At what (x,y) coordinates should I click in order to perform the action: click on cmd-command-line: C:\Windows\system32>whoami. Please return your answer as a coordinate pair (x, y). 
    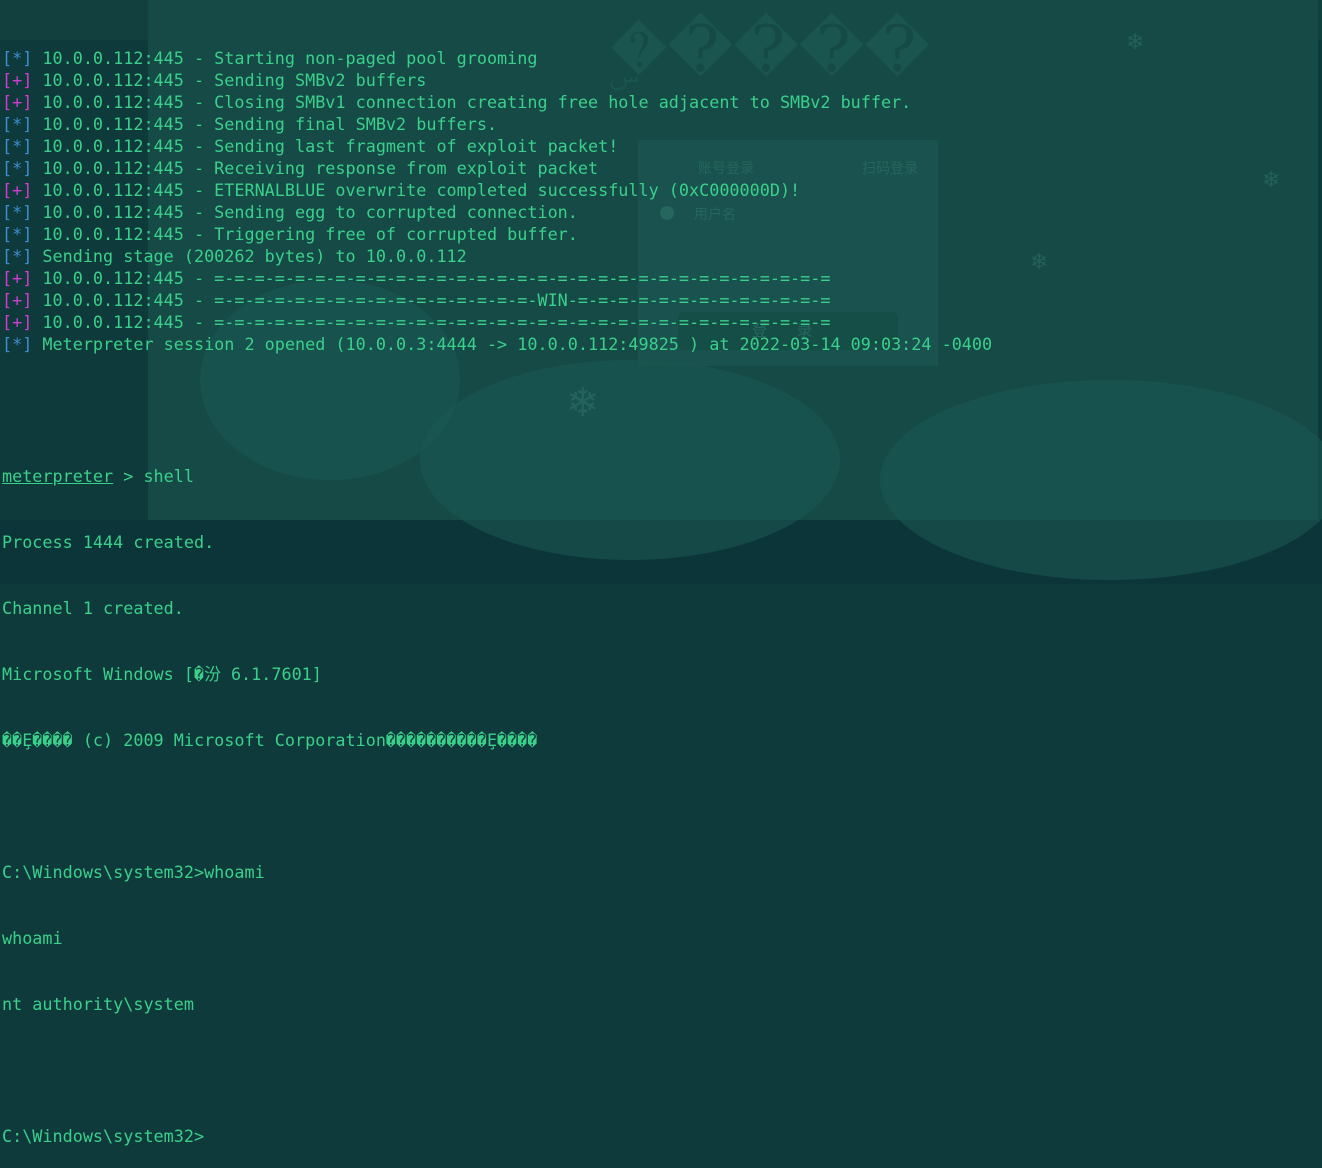
    Looking at the image, I should click on (497, 872).